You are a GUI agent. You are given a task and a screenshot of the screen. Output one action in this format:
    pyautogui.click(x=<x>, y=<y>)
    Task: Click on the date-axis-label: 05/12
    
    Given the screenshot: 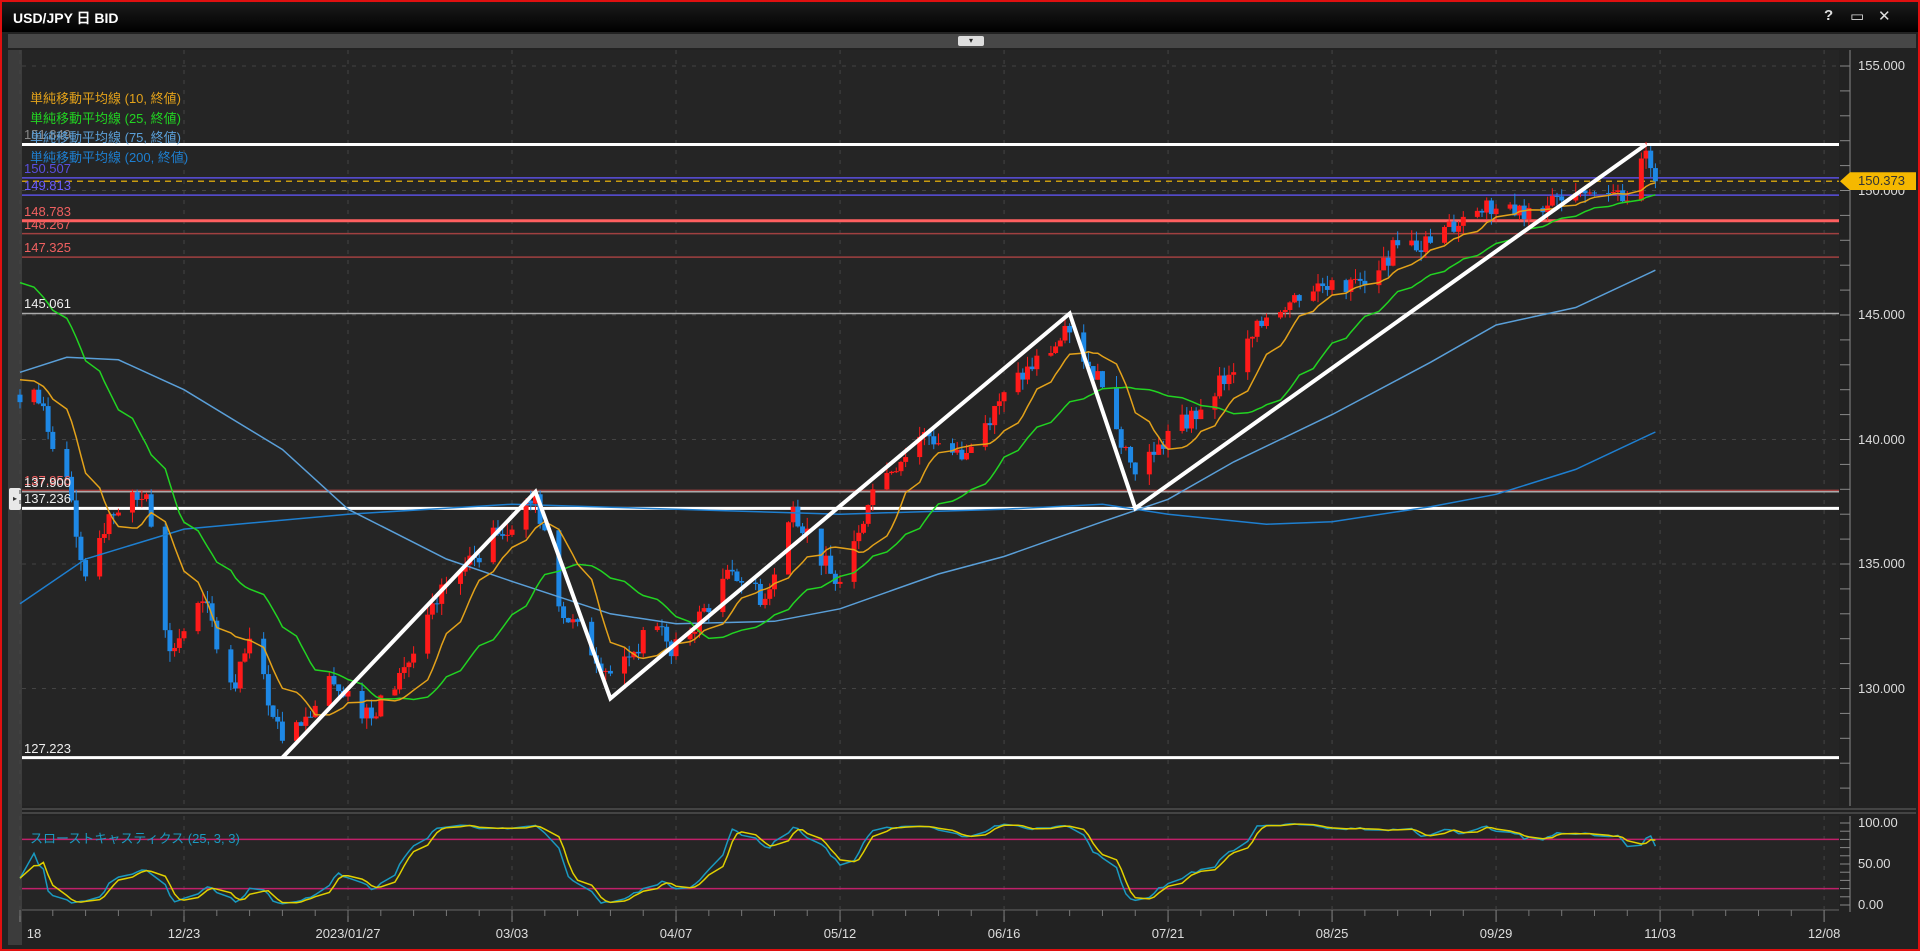 What is the action you would take?
    pyautogui.click(x=840, y=933)
    